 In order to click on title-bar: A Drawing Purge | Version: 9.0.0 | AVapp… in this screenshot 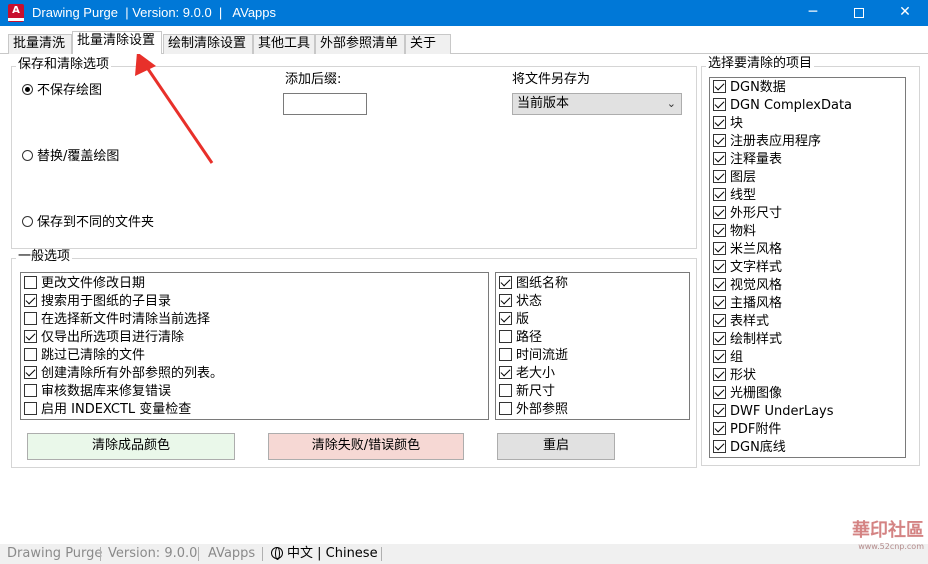, I will do `click(464, 13)`.